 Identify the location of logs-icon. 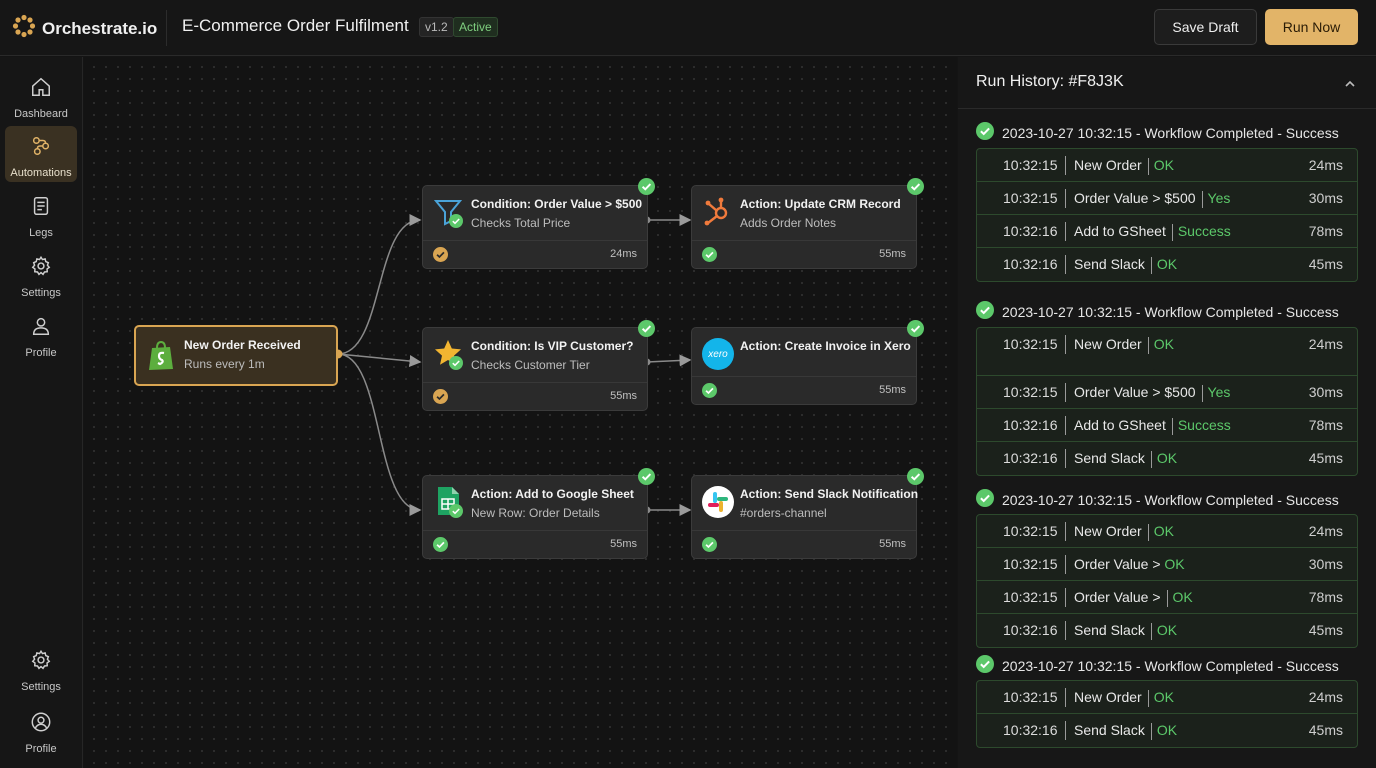
(41, 208).